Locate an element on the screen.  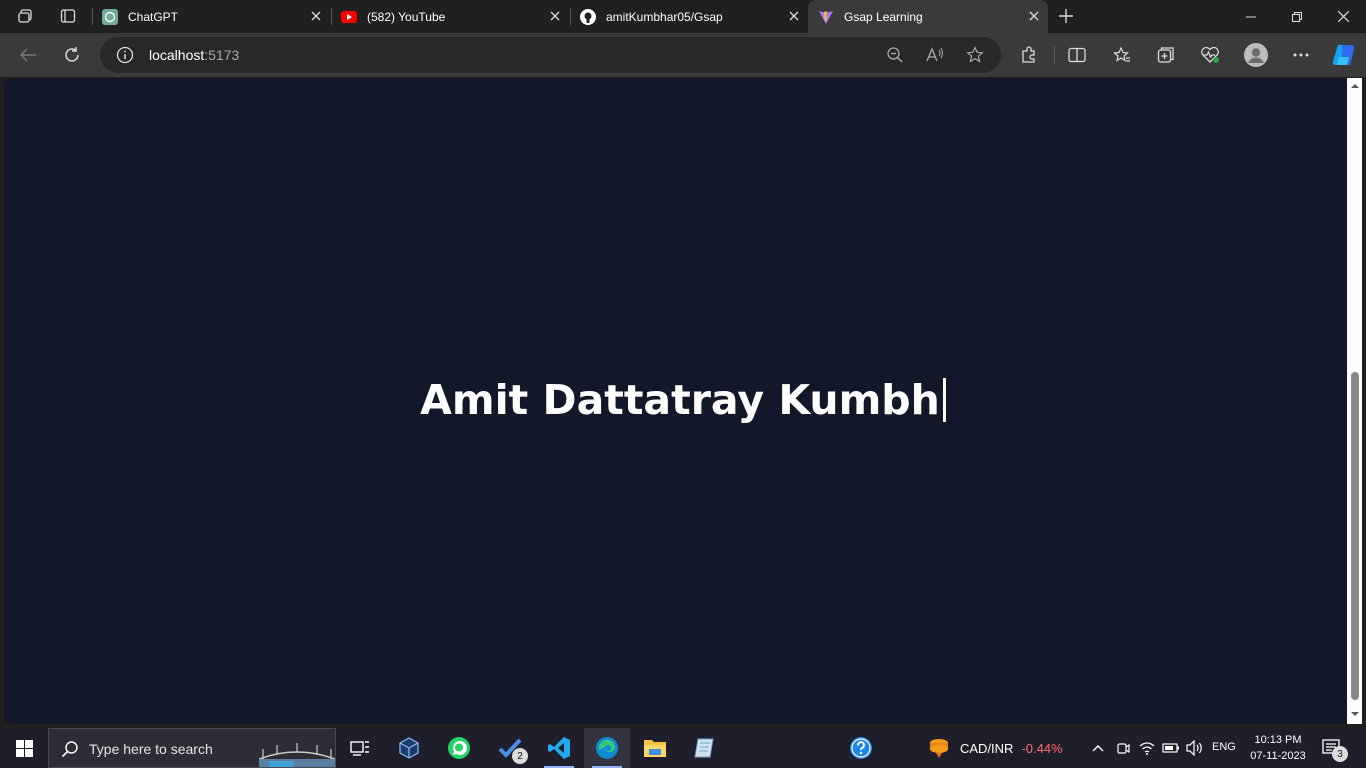
back-button is located at coordinates (28, 55).